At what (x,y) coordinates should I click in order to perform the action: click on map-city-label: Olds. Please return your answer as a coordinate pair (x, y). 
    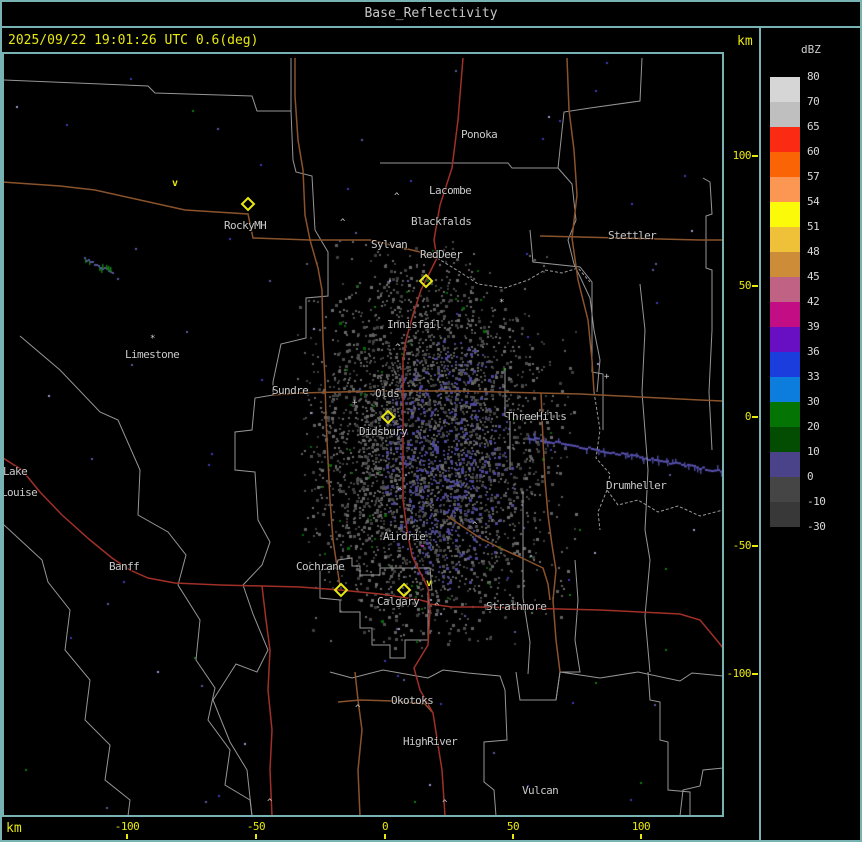
    Looking at the image, I should click on (387, 393).